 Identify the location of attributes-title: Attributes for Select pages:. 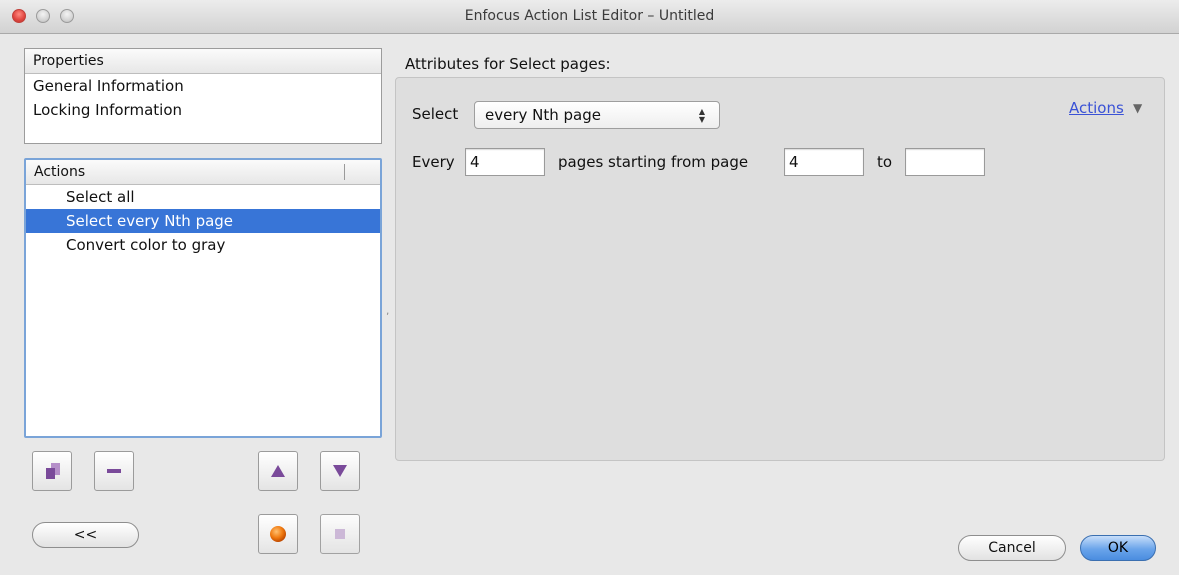
(508, 64).